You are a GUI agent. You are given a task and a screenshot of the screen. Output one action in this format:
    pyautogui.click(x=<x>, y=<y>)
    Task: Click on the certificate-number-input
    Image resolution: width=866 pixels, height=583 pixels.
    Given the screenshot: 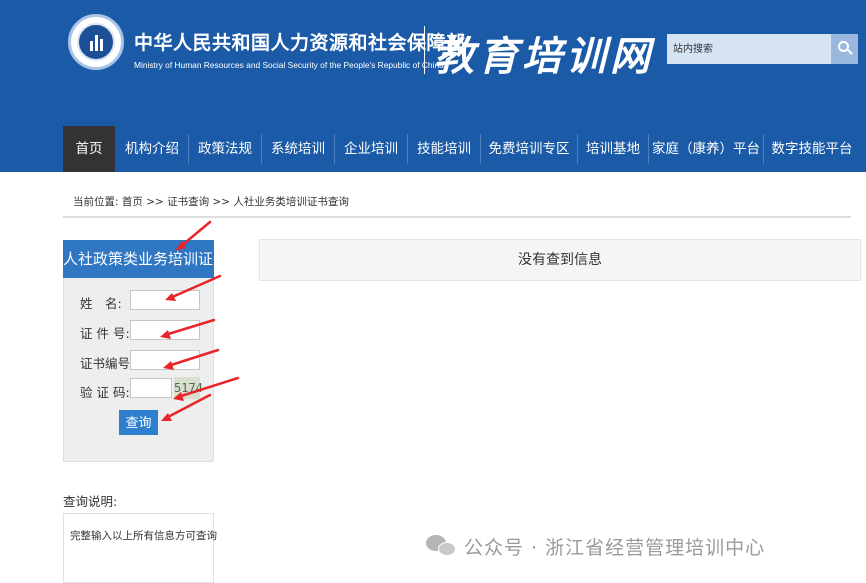 What is the action you would take?
    pyautogui.click(x=165, y=360)
    